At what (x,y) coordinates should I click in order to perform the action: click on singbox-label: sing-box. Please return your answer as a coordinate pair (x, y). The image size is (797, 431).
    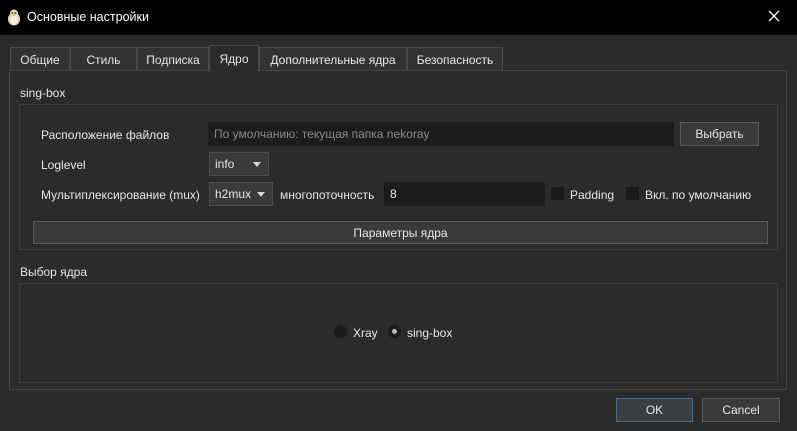
    Looking at the image, I should click on (430, 333).